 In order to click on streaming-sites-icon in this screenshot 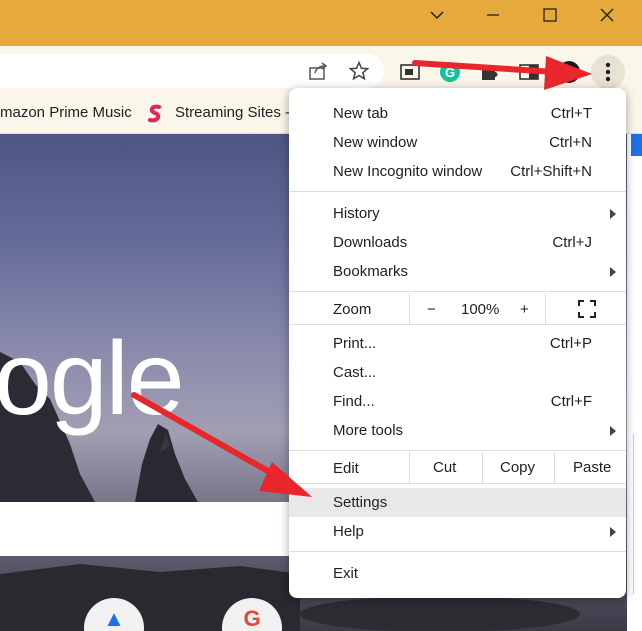, I will do `click(155, 114)`.